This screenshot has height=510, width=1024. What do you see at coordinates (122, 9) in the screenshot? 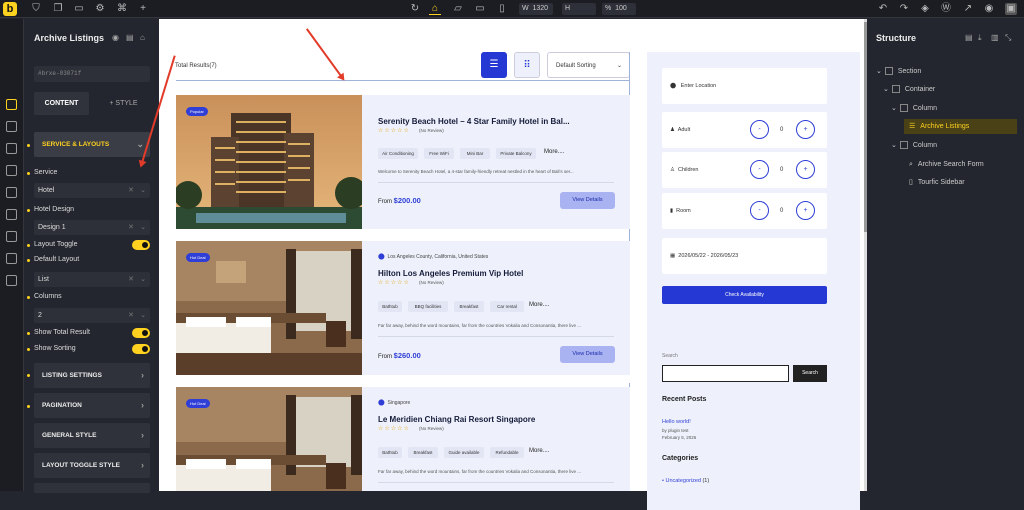
I see `command-icon: ⌘` at bounding box center [122, 9].